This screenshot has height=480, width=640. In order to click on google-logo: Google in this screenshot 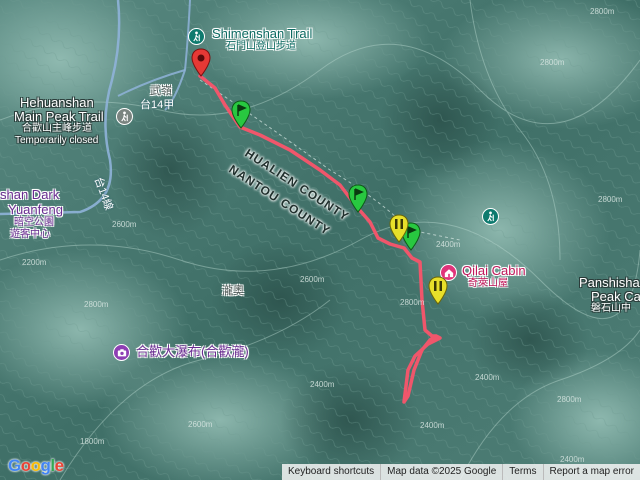, I will do `click(36, 466)`.